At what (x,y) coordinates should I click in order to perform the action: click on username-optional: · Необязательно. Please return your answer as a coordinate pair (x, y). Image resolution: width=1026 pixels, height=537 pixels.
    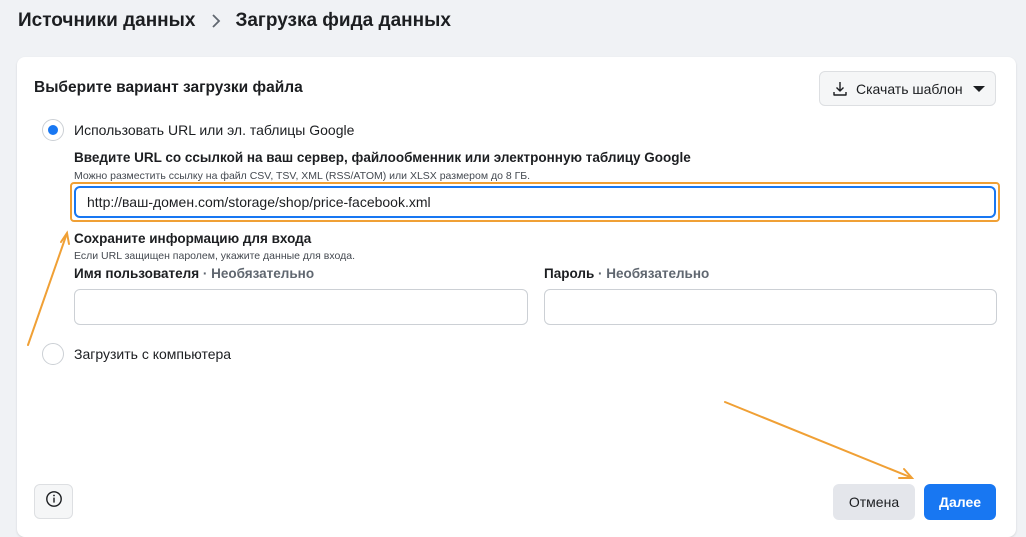
    Looking at the image, I should click on (257, 273).